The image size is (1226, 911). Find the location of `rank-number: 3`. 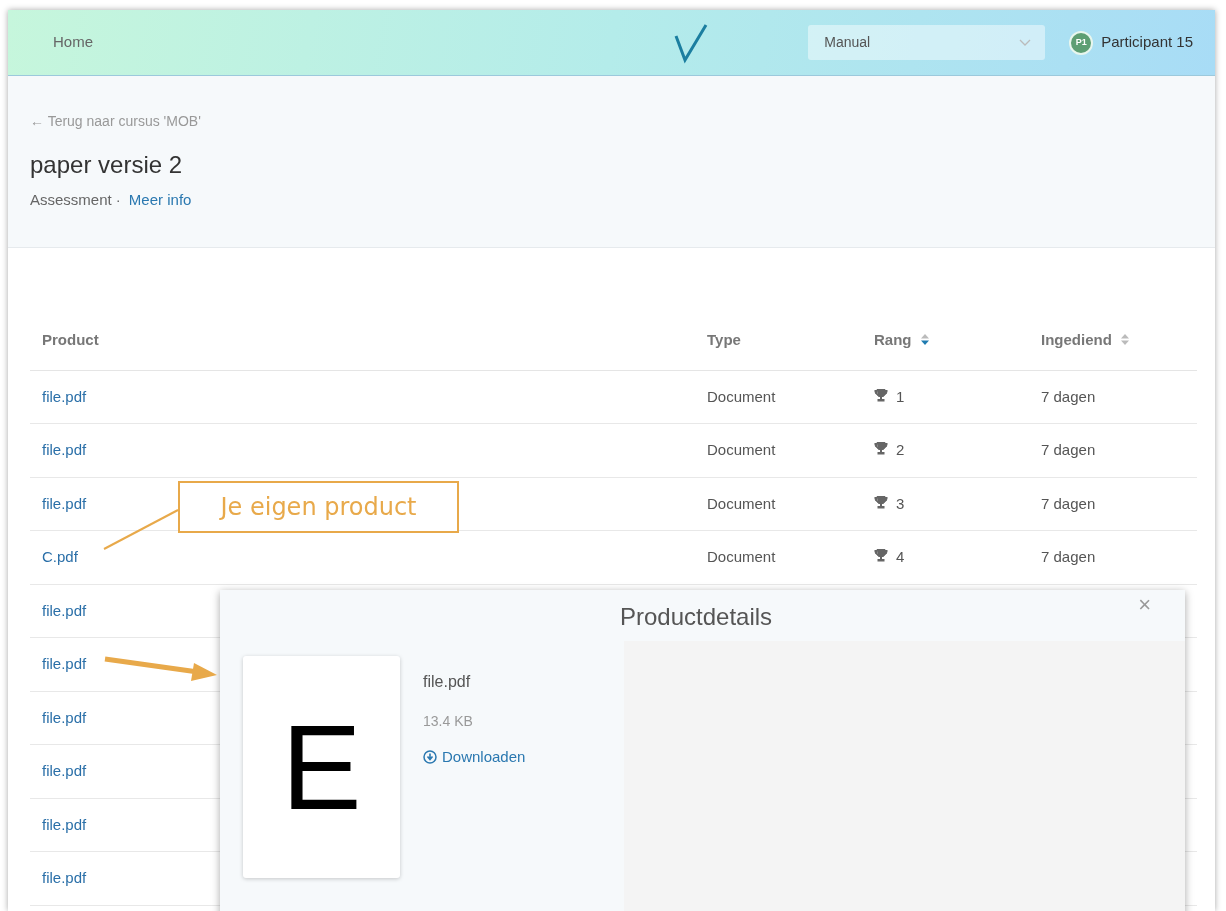

rank-number: 3 is located at coordinates (900, 503).